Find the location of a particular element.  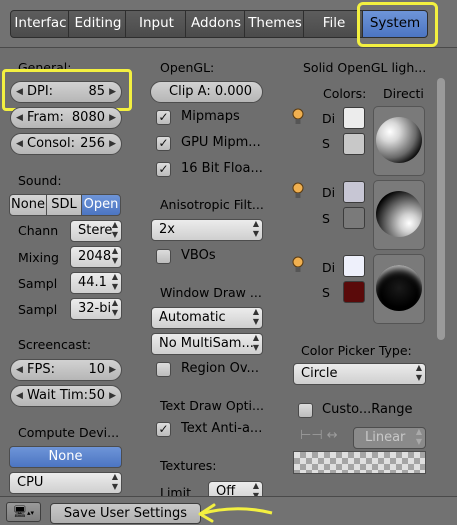

light3-direction-sphere is located at coordinates (399, 288).